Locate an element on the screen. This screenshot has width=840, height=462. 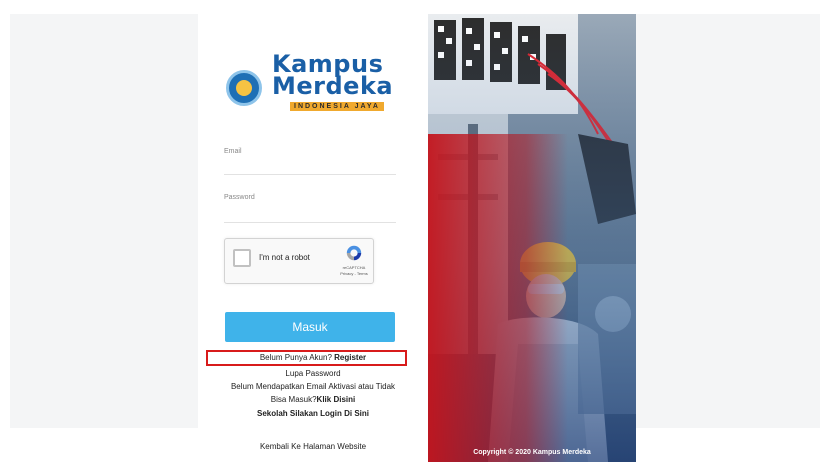
masuk-button: Masuk is located at coordinates (310, 327).